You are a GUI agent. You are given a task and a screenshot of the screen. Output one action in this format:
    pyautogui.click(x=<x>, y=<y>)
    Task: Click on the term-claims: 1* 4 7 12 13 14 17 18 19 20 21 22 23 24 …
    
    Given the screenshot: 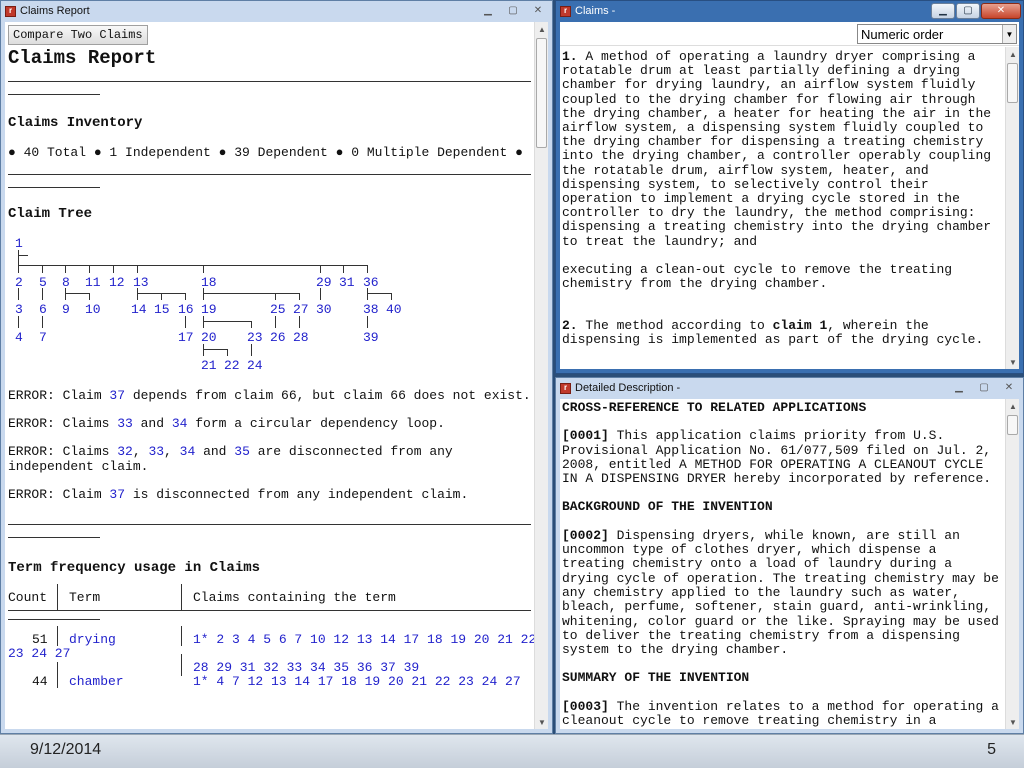 What is the action you would take?
    pyautogui.click(x=357, y=681)
    